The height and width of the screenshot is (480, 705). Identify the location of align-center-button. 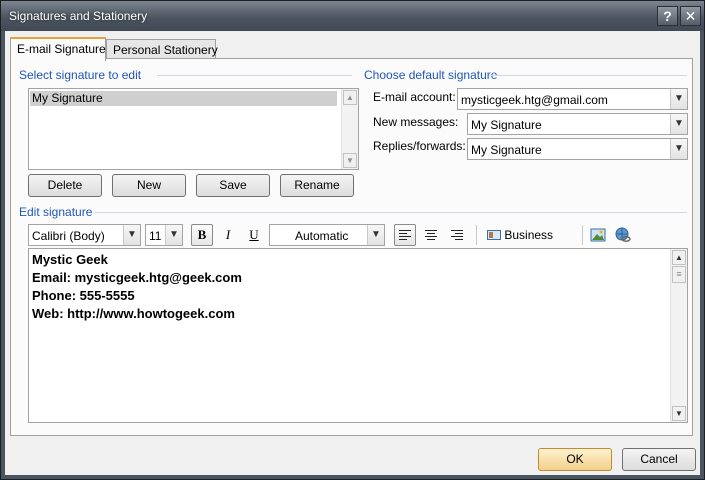
(431, 235).